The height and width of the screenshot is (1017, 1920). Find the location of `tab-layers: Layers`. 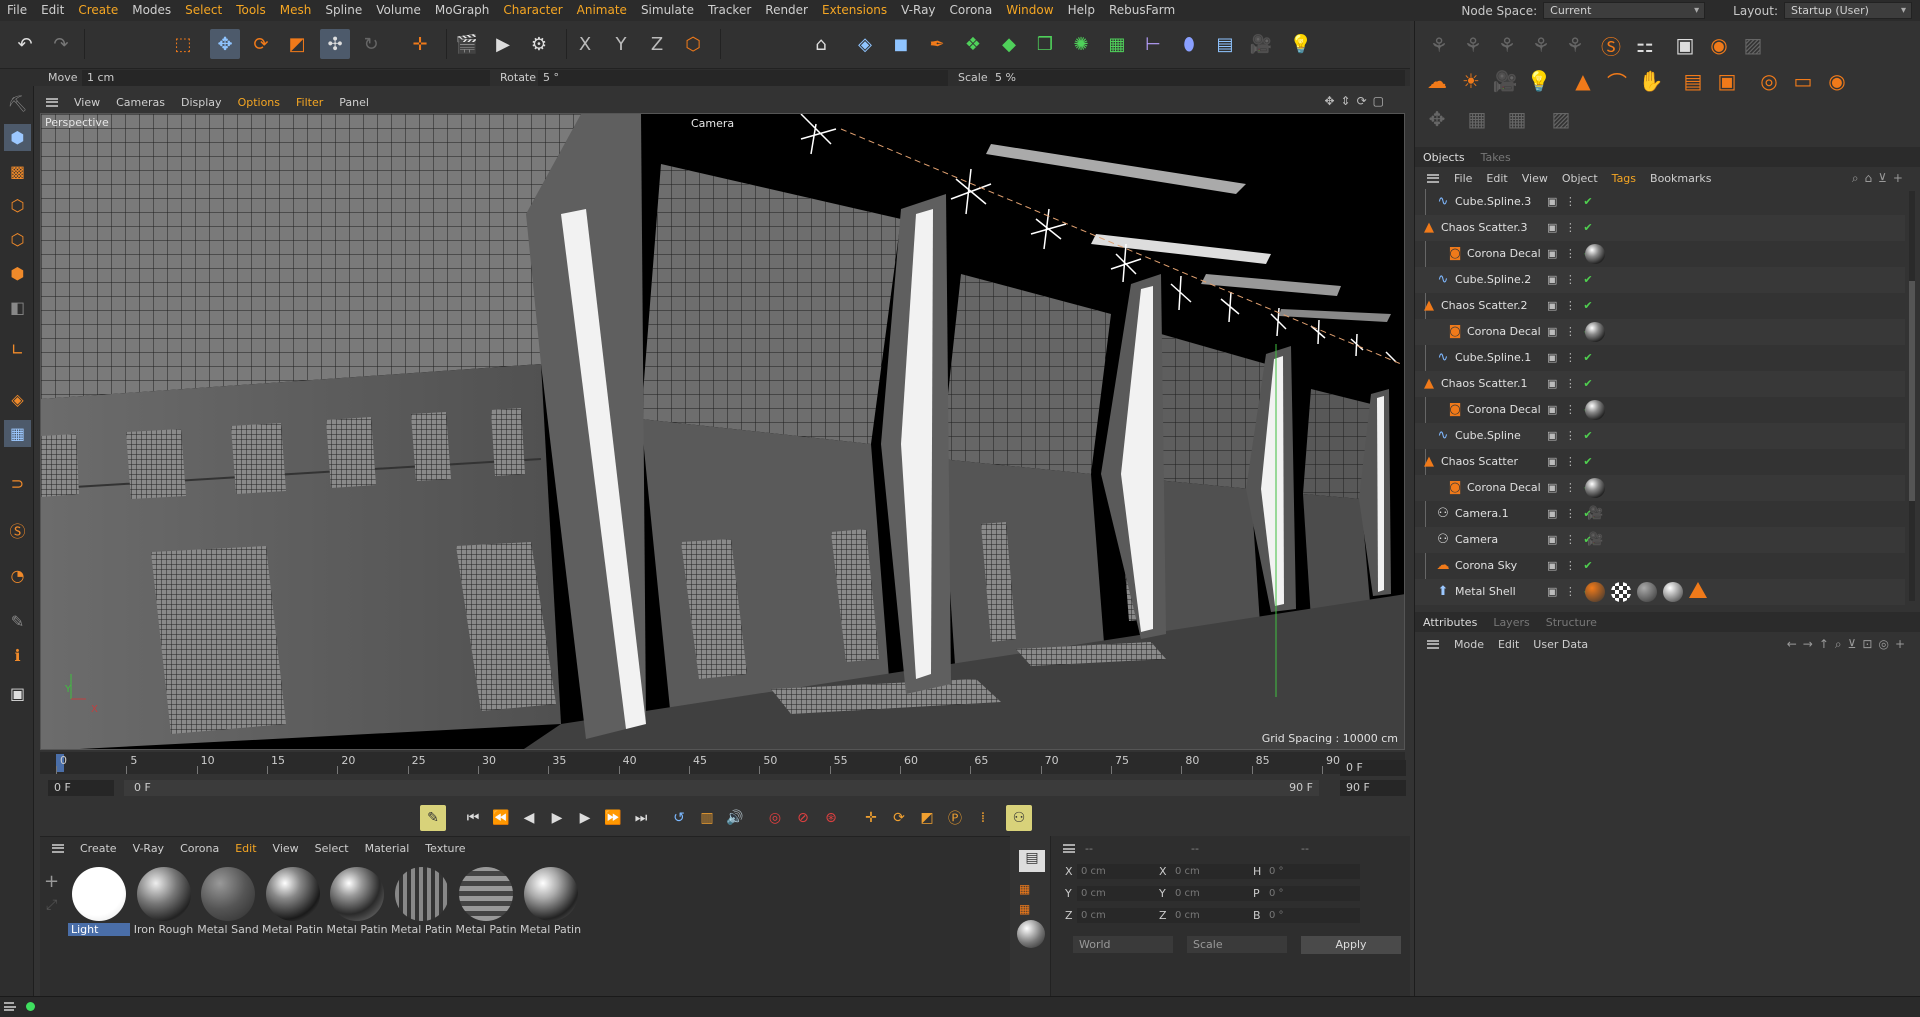

tab-layers: Layers is located at coordinates (1511, 622).